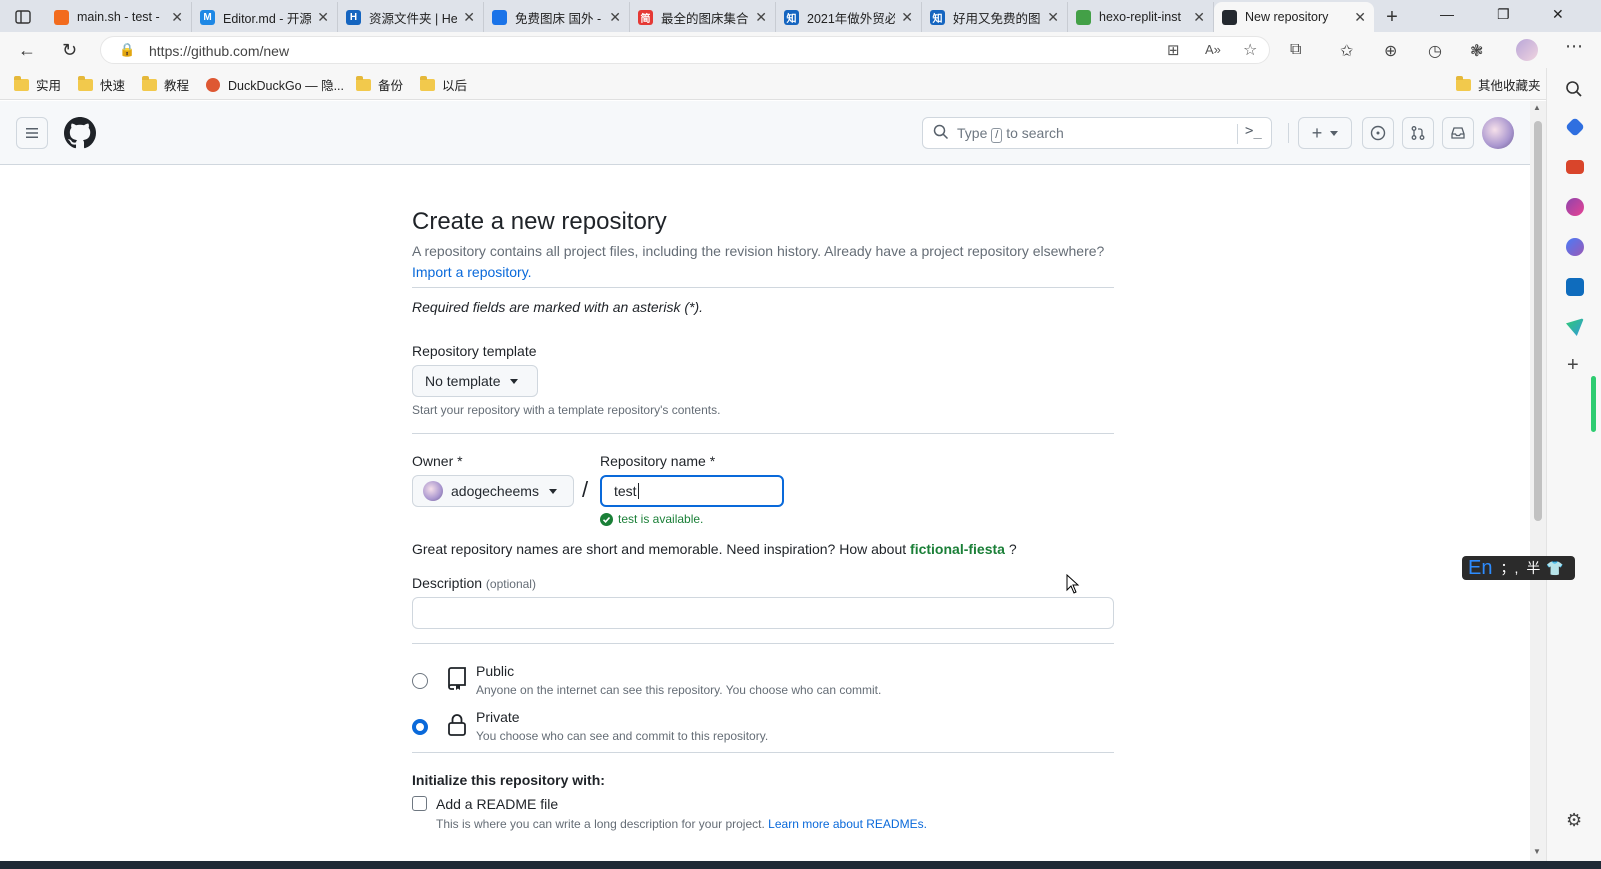  I want to click on inbox-button, so click(1458, 133).